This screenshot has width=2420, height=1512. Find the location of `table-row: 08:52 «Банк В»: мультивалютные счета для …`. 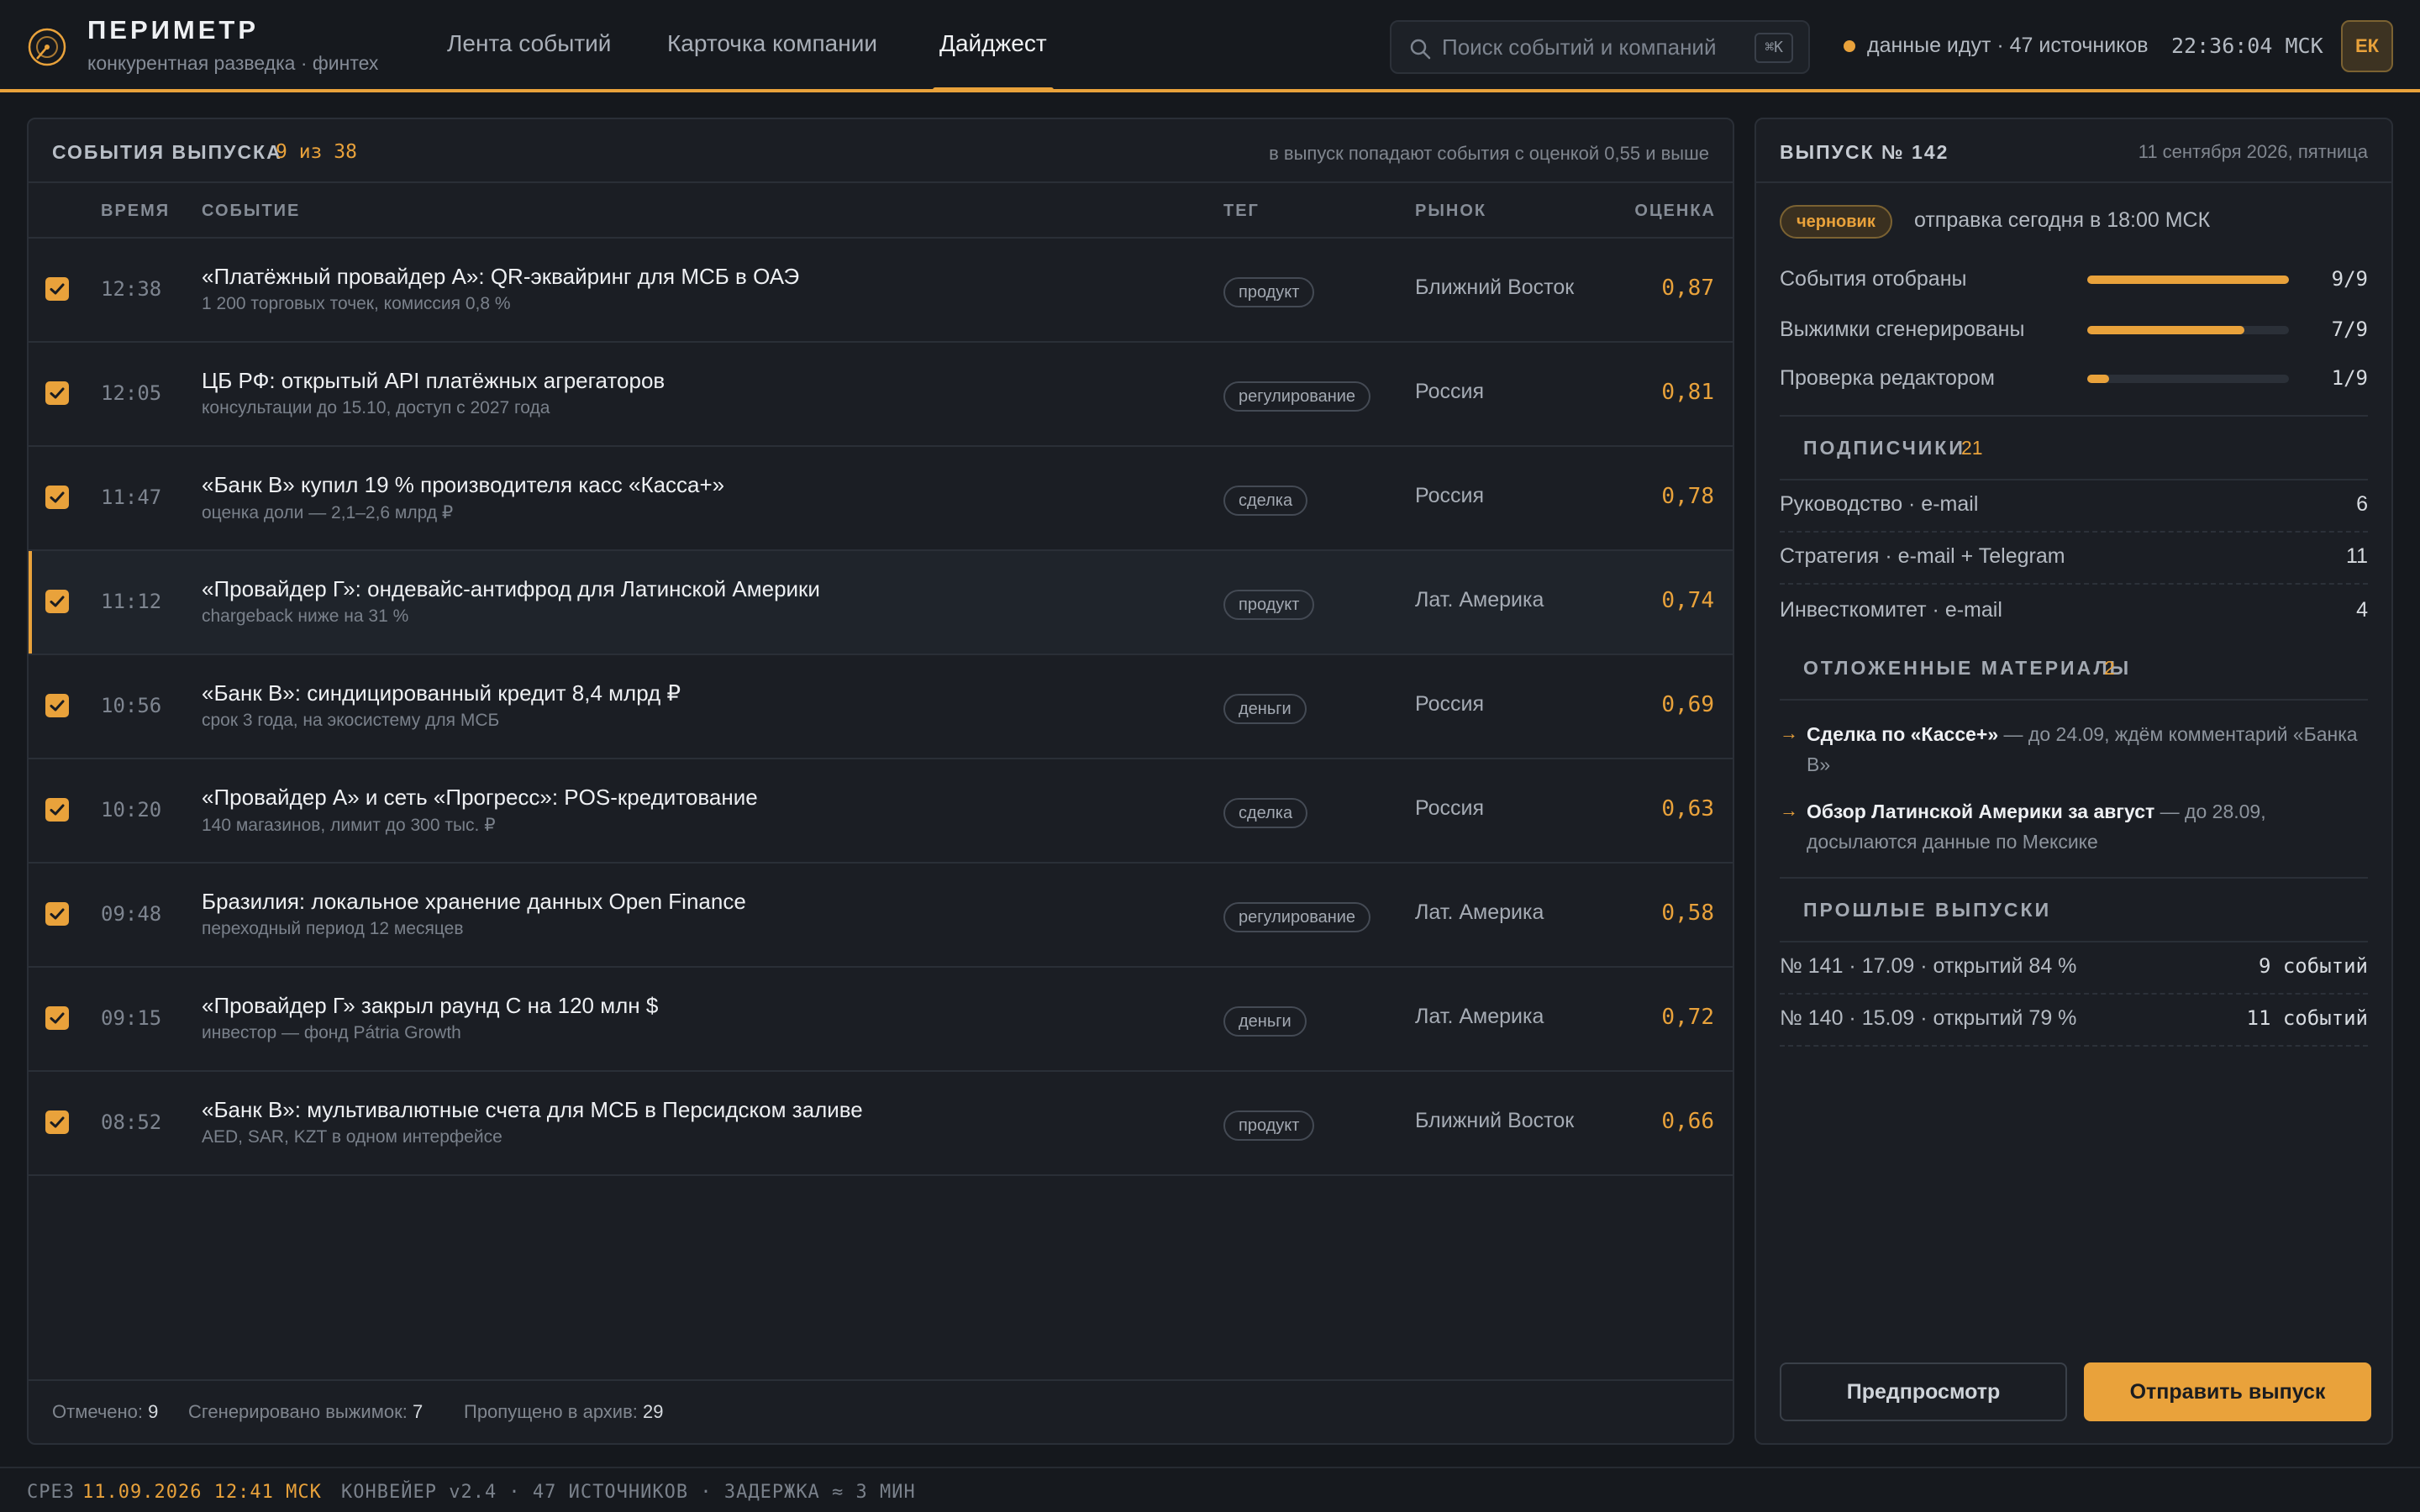

table-row: 08:52 «Банк В»: мультивалютные счета для … is located at coordinates (881, 1124).